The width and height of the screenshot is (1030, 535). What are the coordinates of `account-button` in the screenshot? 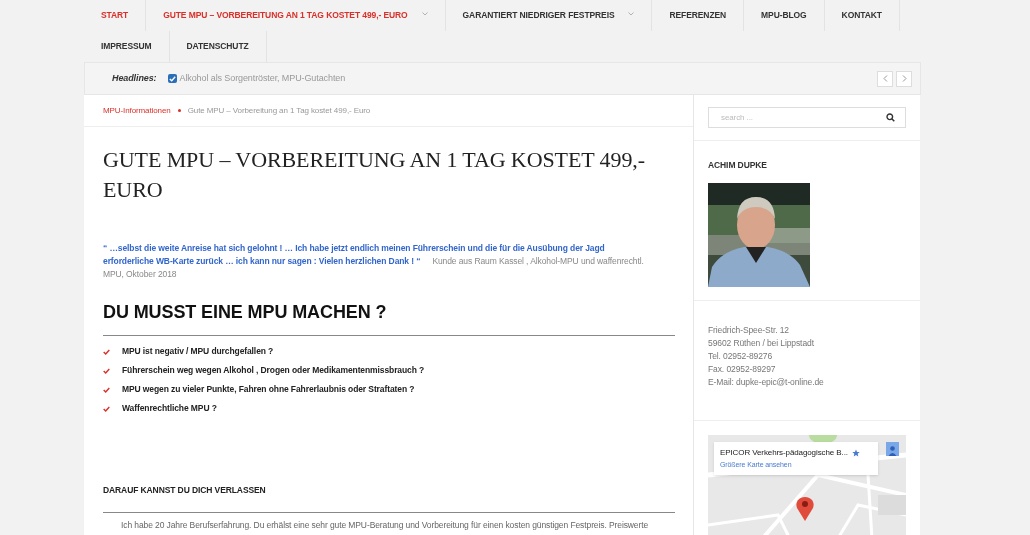 It's located at (892, 449).